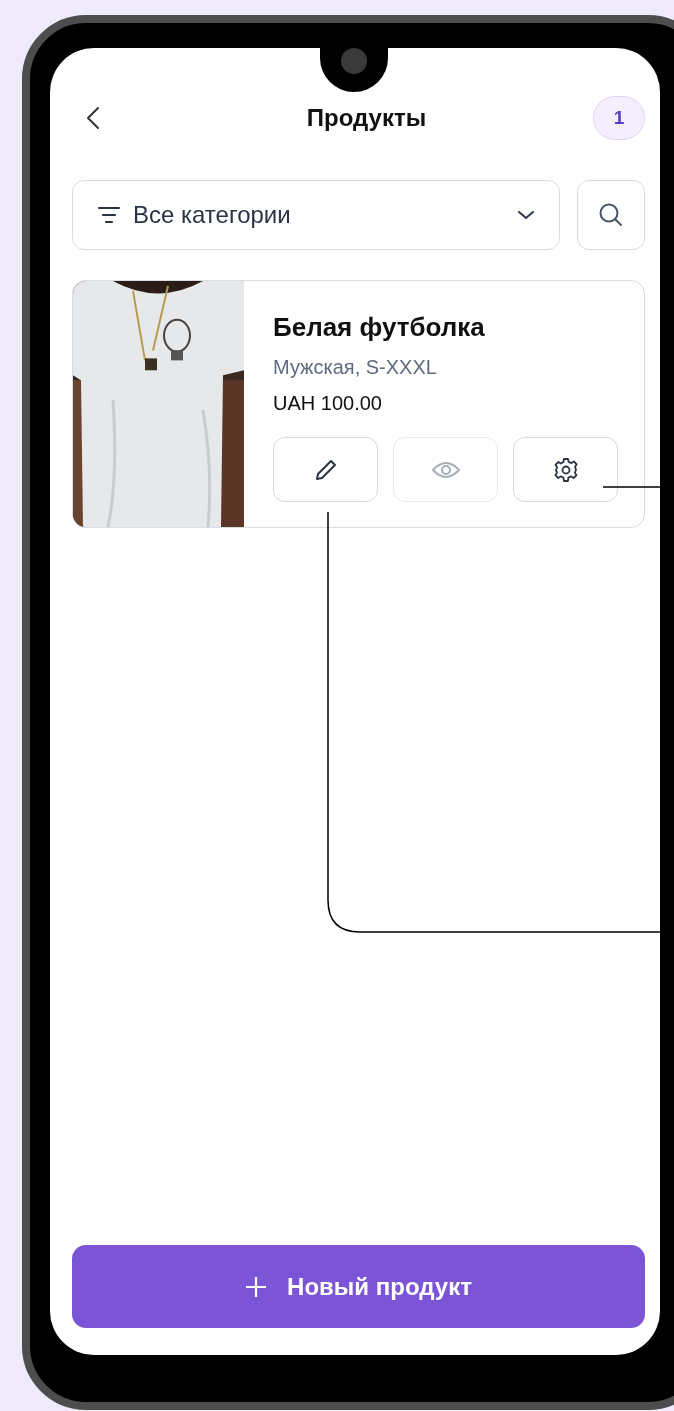  I want to click on page-title: Продукты, so click(366, 118).